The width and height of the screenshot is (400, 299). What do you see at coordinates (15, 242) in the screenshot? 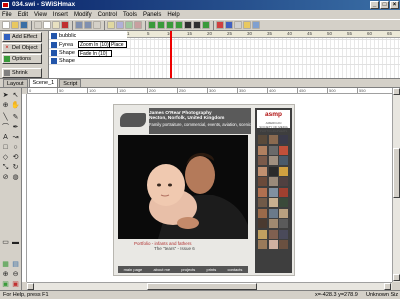
I see `fill-color-icon: ▬` at bounding box center [15, 242].